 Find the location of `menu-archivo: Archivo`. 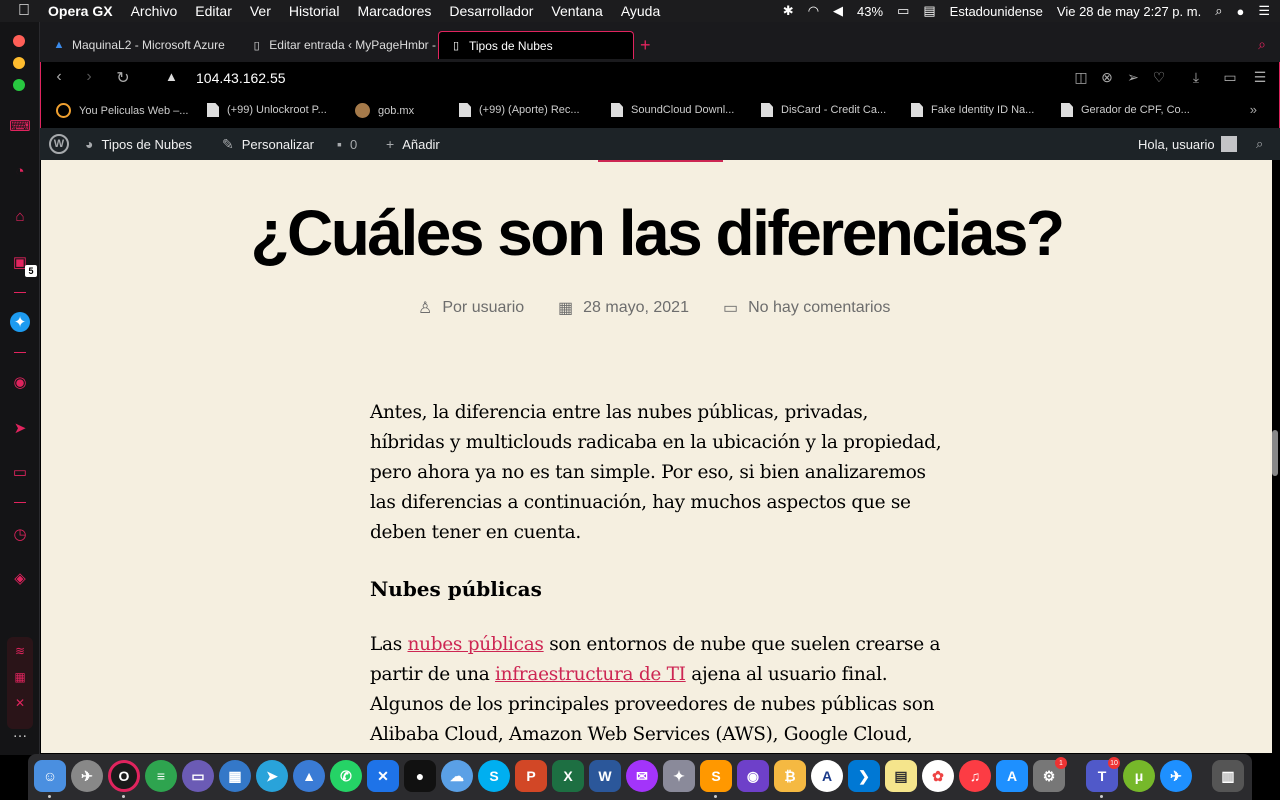

menu-archivo: Archivo is located at coordinates (154, 11).